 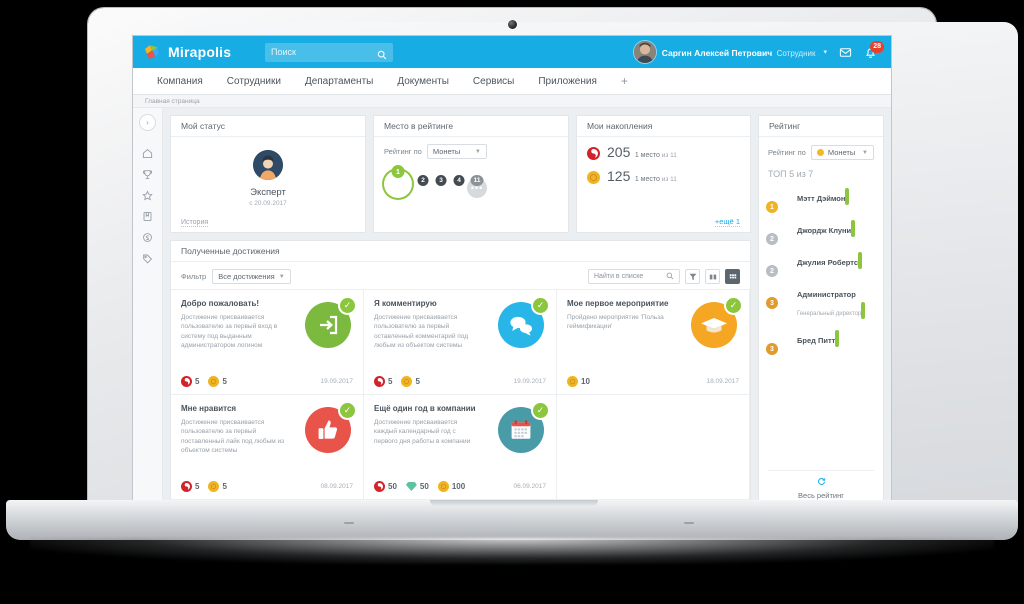 What do you see at coordinates (727, 222) in the screenshot?
I see `savings-more-link: +ещё 1` at bounding box center [727, 222].